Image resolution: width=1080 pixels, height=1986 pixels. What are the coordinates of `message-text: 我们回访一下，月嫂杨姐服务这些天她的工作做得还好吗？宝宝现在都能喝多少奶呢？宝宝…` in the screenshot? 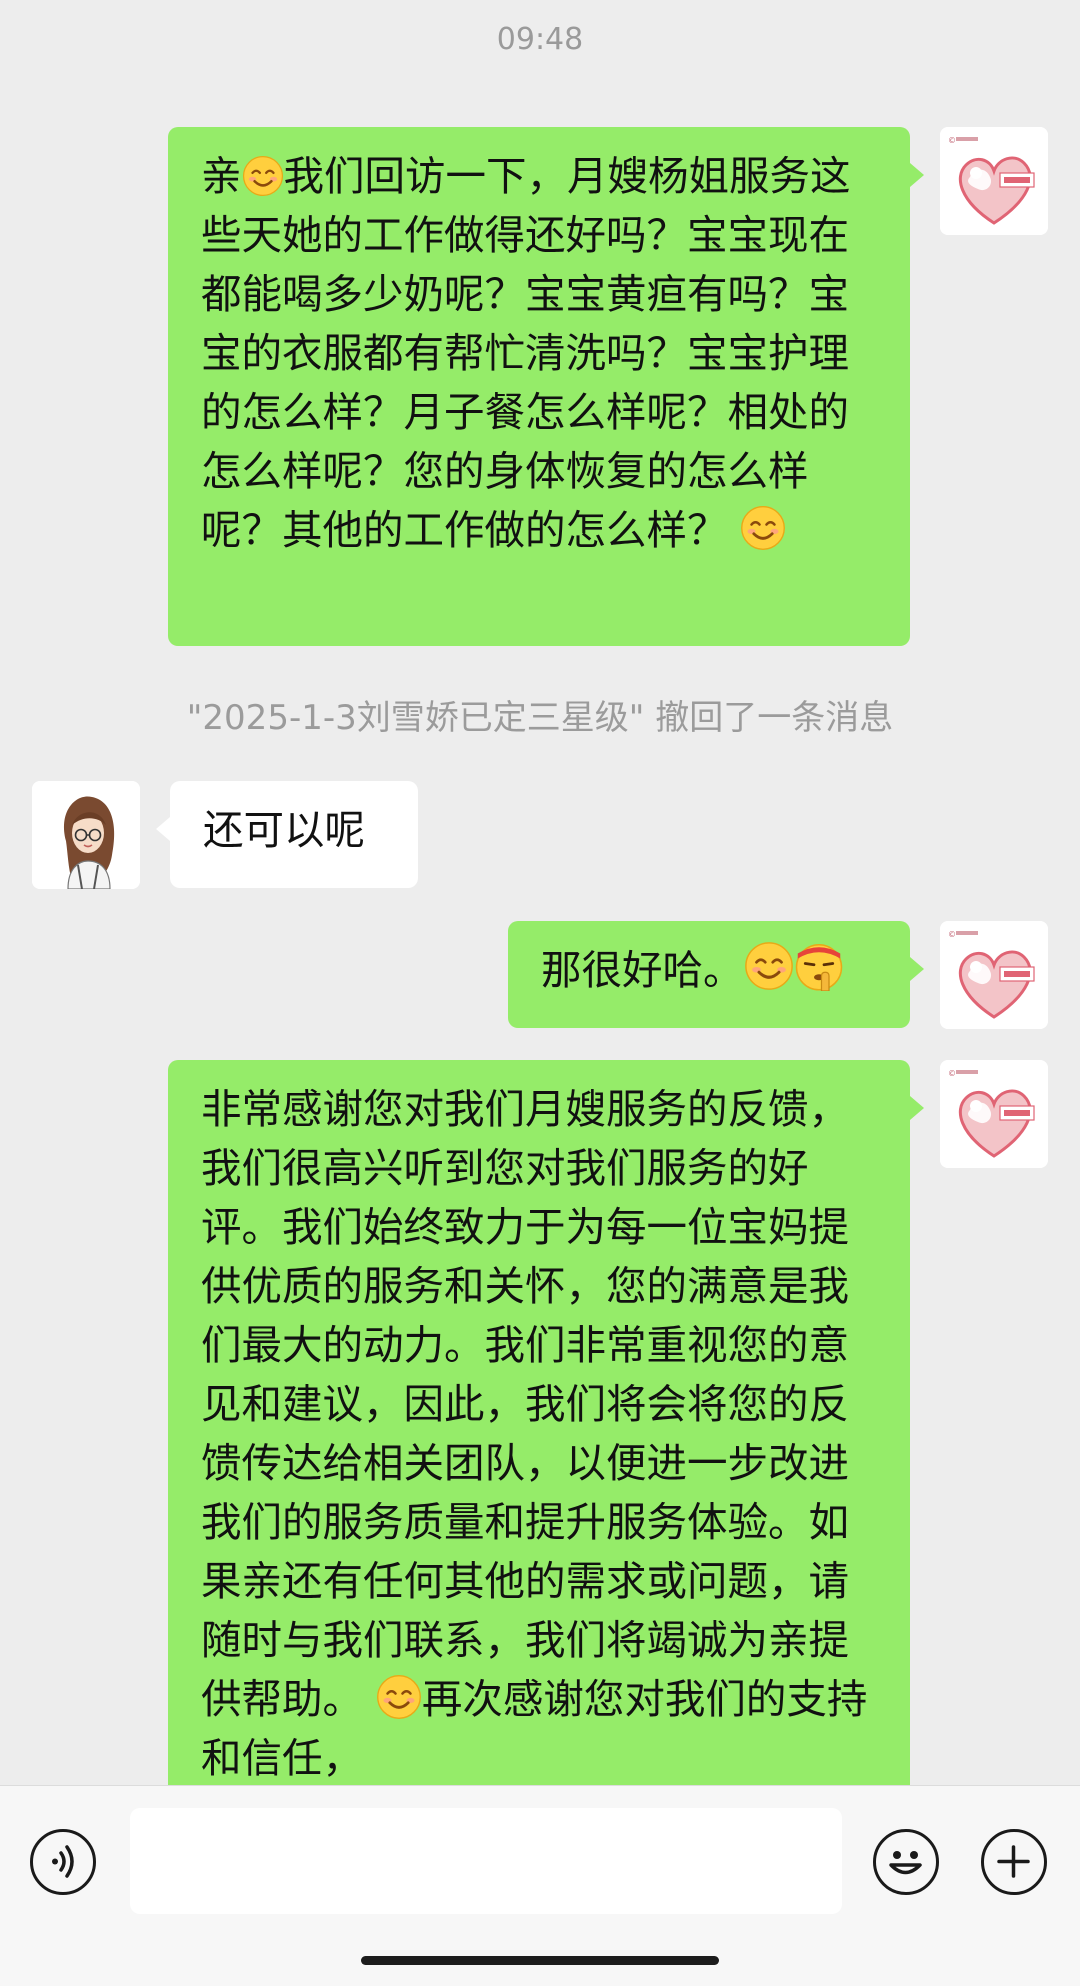 It's located at (526, 353).